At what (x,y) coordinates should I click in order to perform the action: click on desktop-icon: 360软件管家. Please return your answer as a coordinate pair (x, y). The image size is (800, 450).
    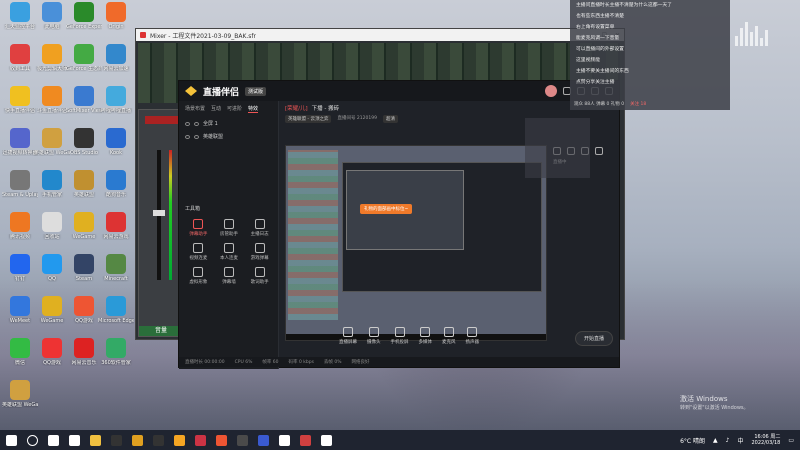
    Looking at the image, I should click on (116, 352).